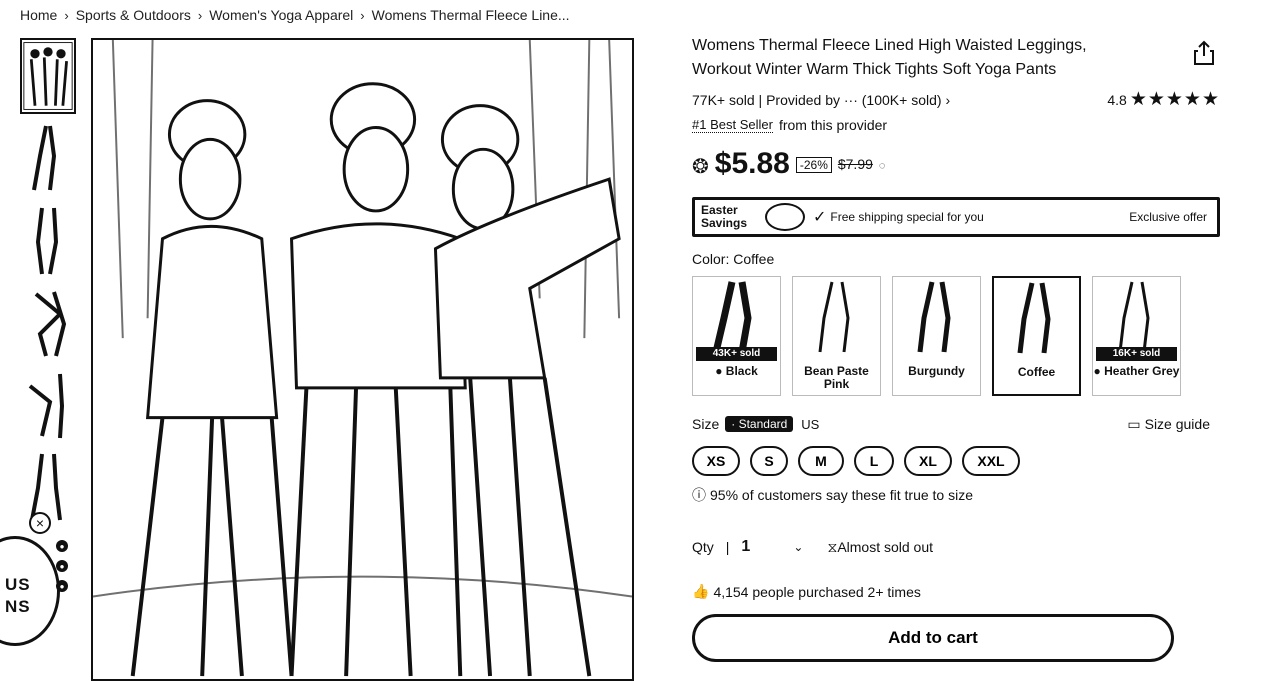 This screenshot has width=1280, height=681. What do you see at coordinates (706, 424) in the screenshot?
I see `size-label: Size` at bounding box center [706, 424].